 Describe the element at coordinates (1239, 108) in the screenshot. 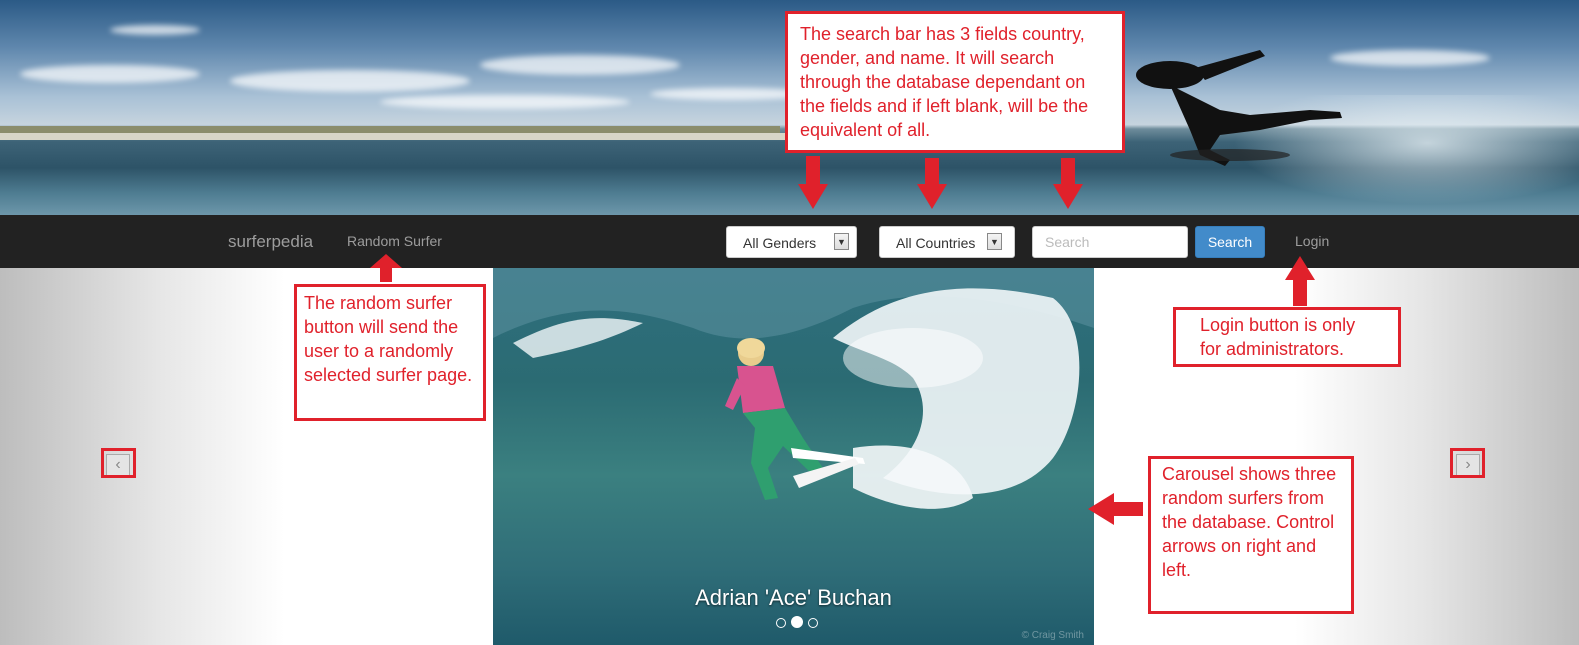

I see `surfer-silhouette-icon` at that location.